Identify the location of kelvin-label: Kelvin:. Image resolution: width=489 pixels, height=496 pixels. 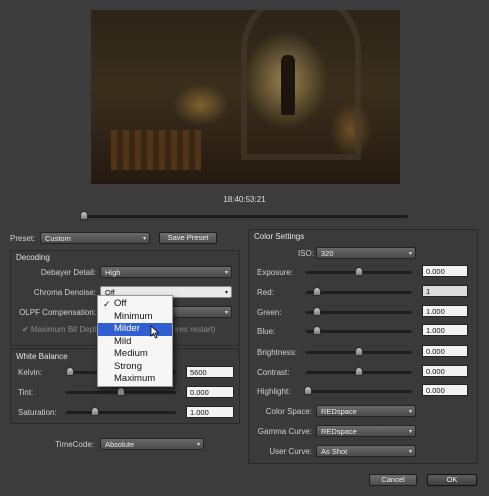
(30, 372).